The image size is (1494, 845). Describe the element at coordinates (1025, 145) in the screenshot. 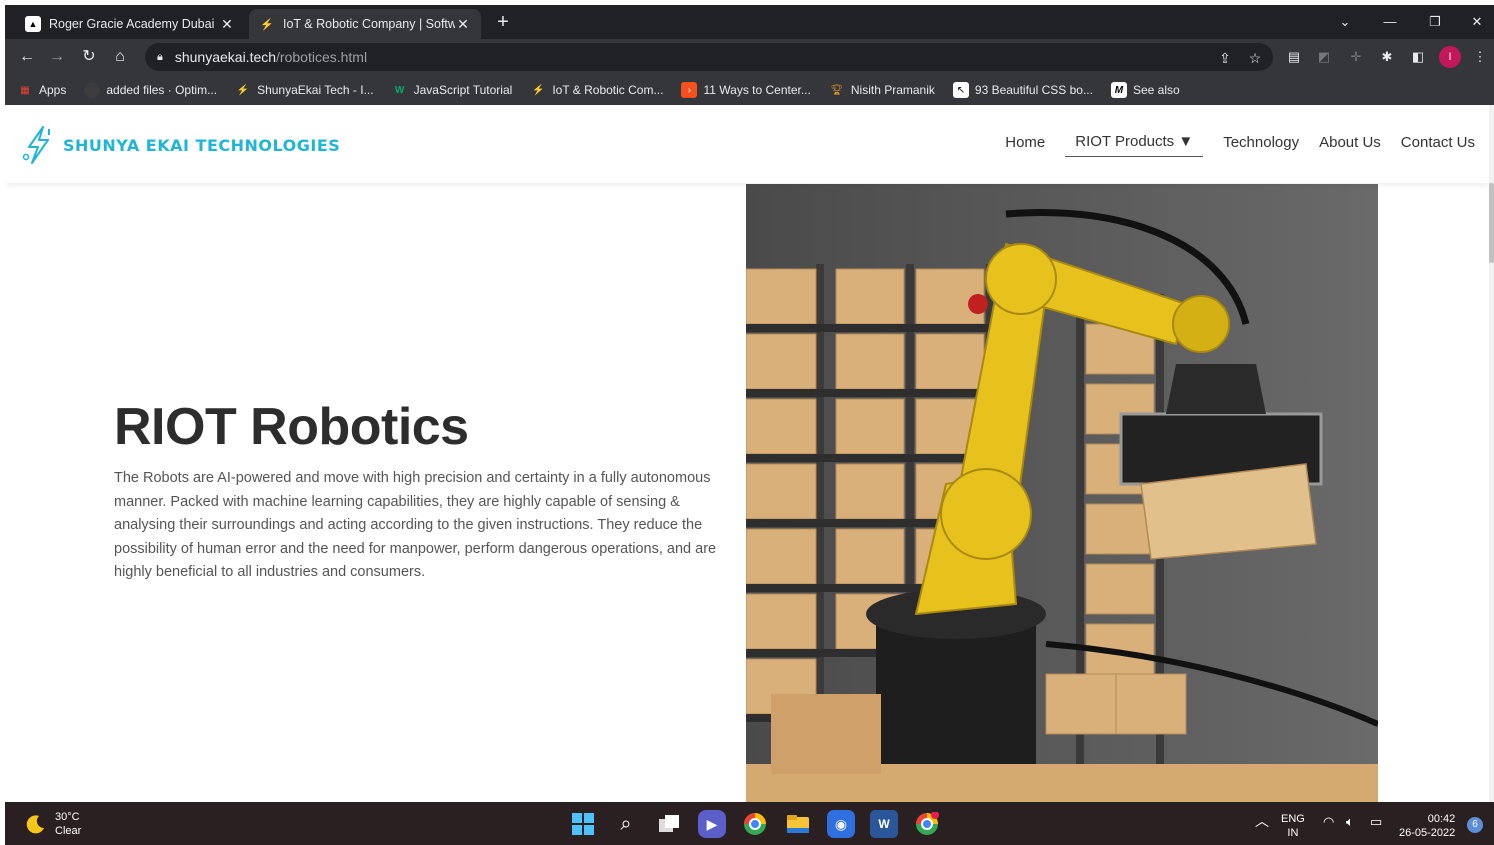

I see `nav-home: Home` at that location.